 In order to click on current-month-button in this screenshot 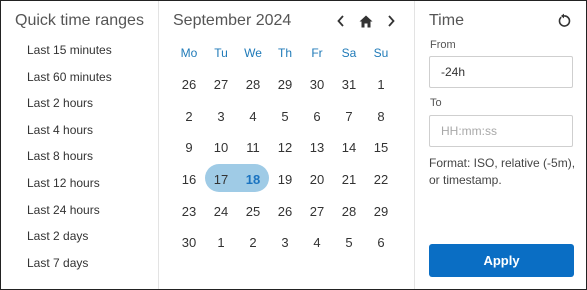, I will do `click(366, 21)`.